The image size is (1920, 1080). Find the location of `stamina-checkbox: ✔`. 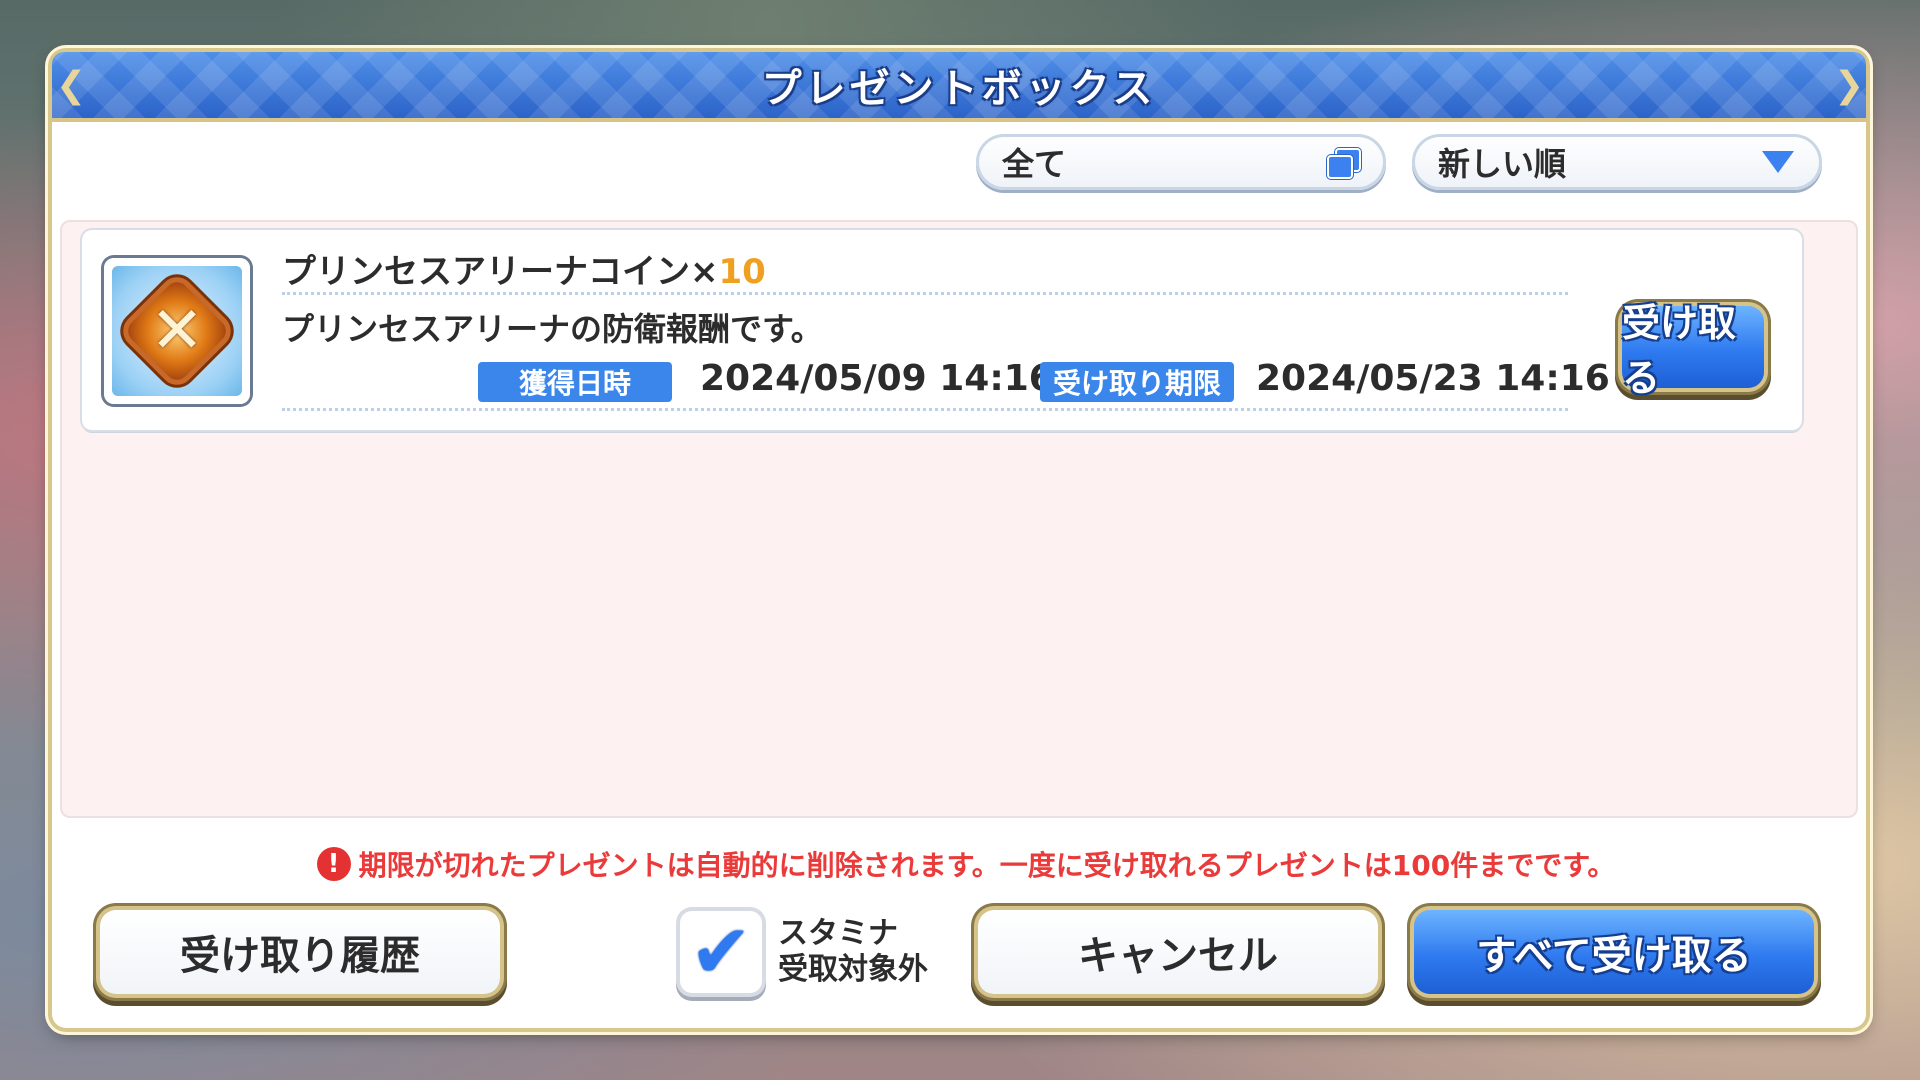

stamina-checkbox: ✔ is located at coordinates (721, 952).